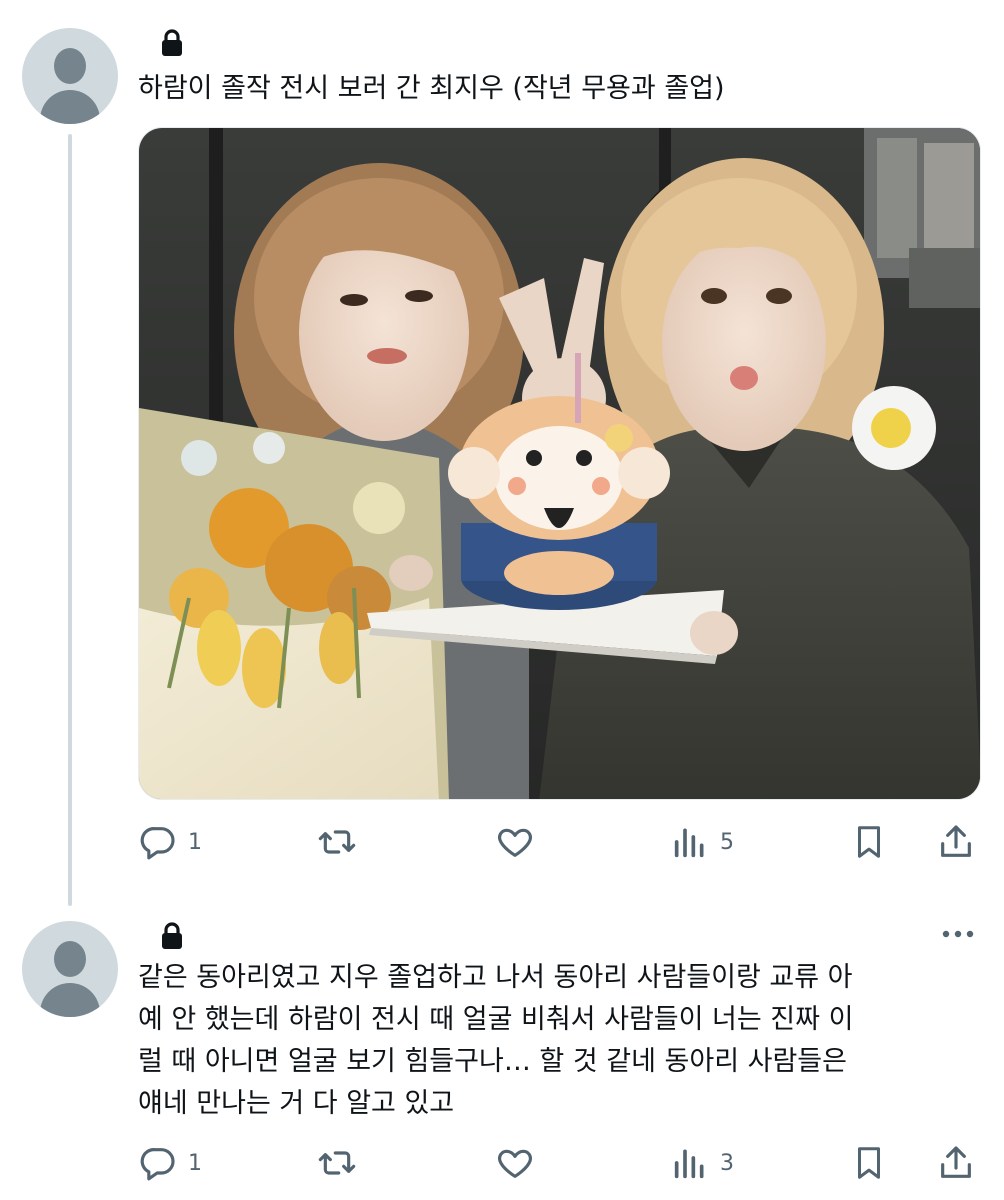 This screenshot has height=1200, width=1004. I want to click on views-count: 5, so click(727, 842).